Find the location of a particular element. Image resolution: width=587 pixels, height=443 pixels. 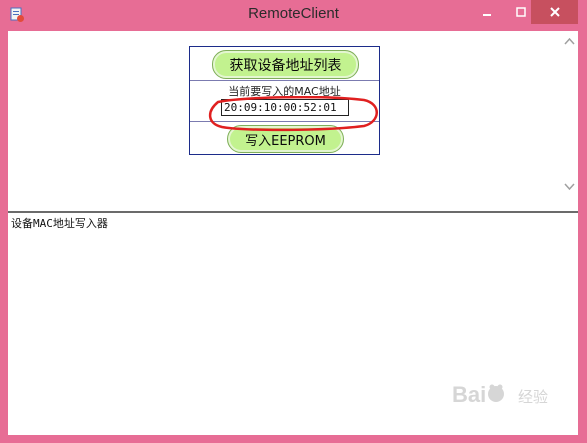

svg-text: Bai is located at coordinates (469, 394).